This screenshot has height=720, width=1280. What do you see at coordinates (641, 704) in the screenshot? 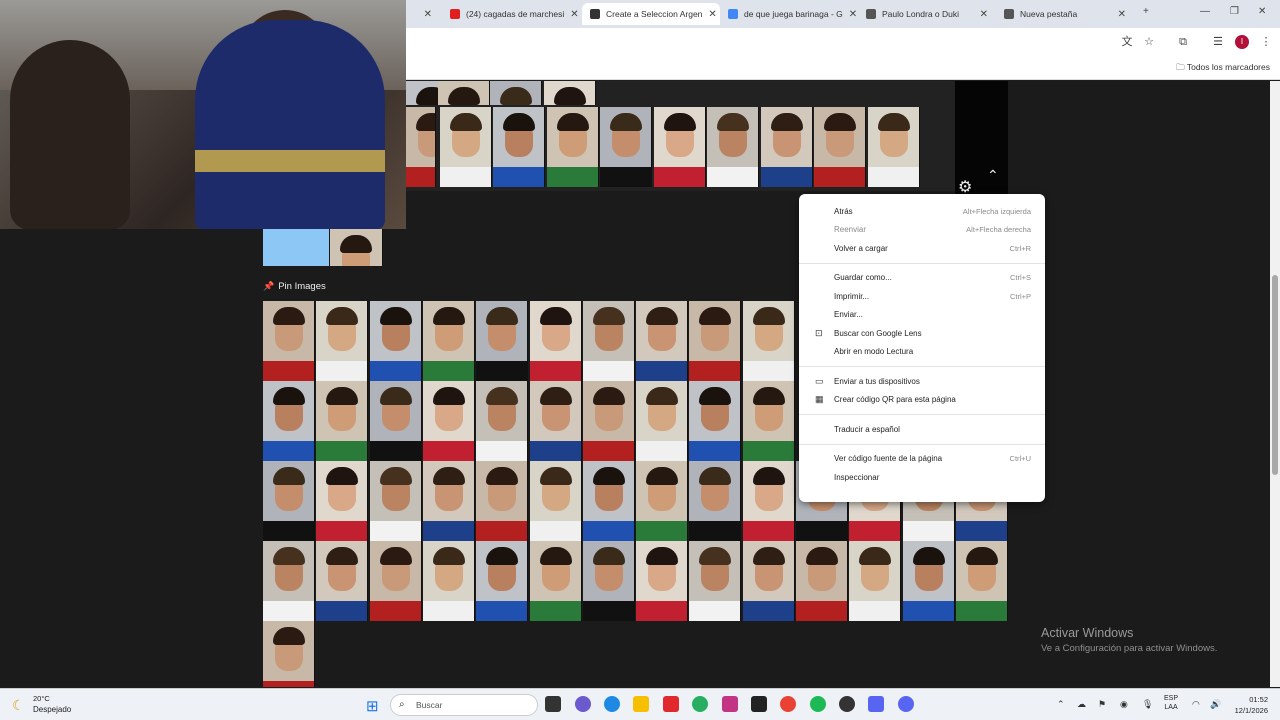
I see `file-explorer-icon` at bounding box center [641, 704].